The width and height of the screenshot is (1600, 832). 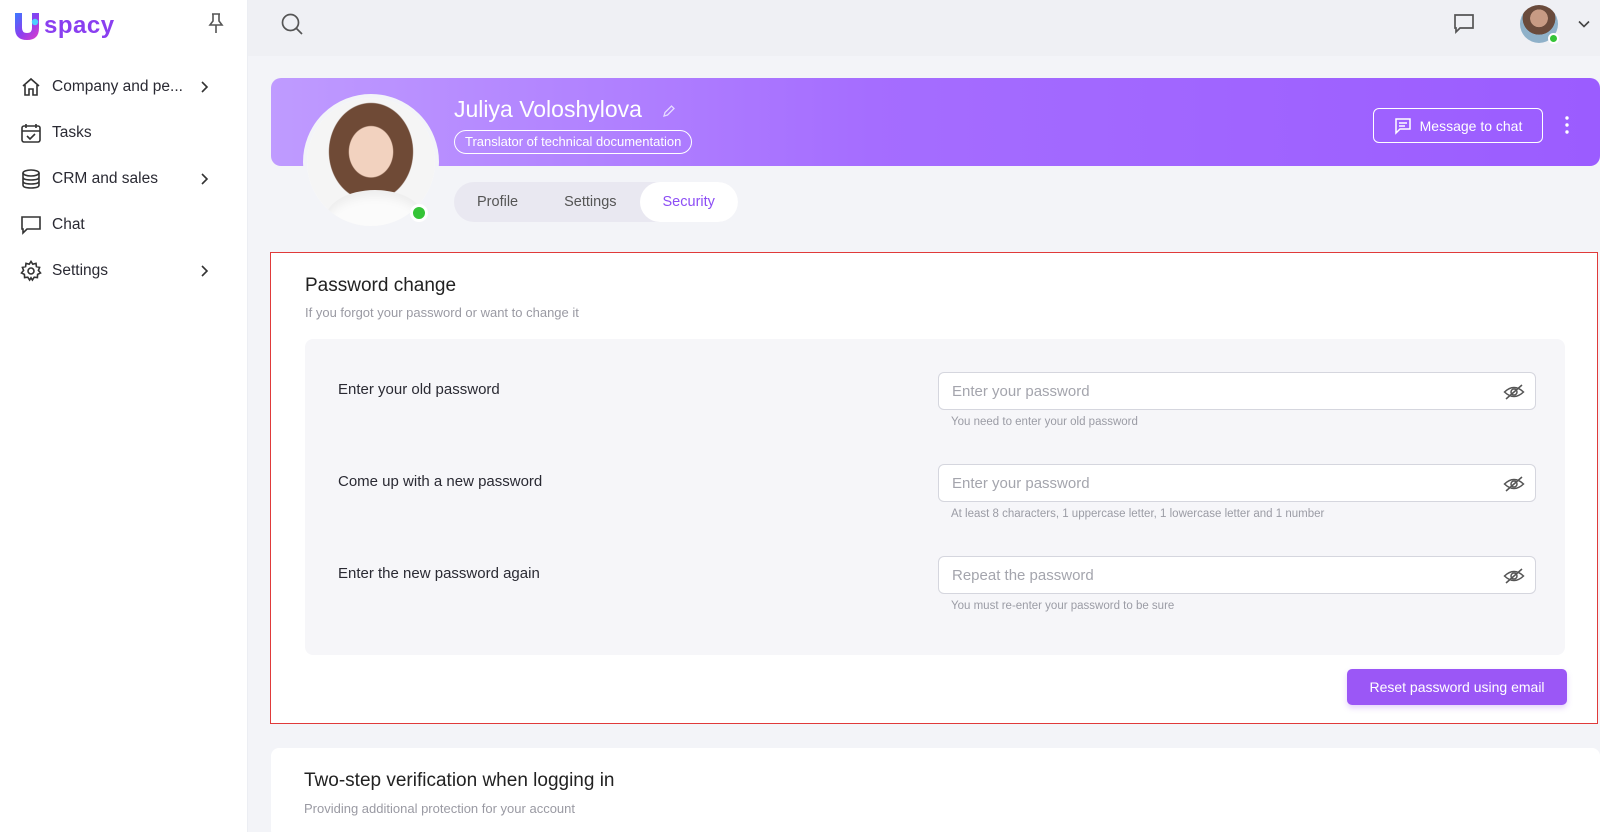 I want to click on reset-password-email-button: Reset password using email, so click(x=1457, y=687).